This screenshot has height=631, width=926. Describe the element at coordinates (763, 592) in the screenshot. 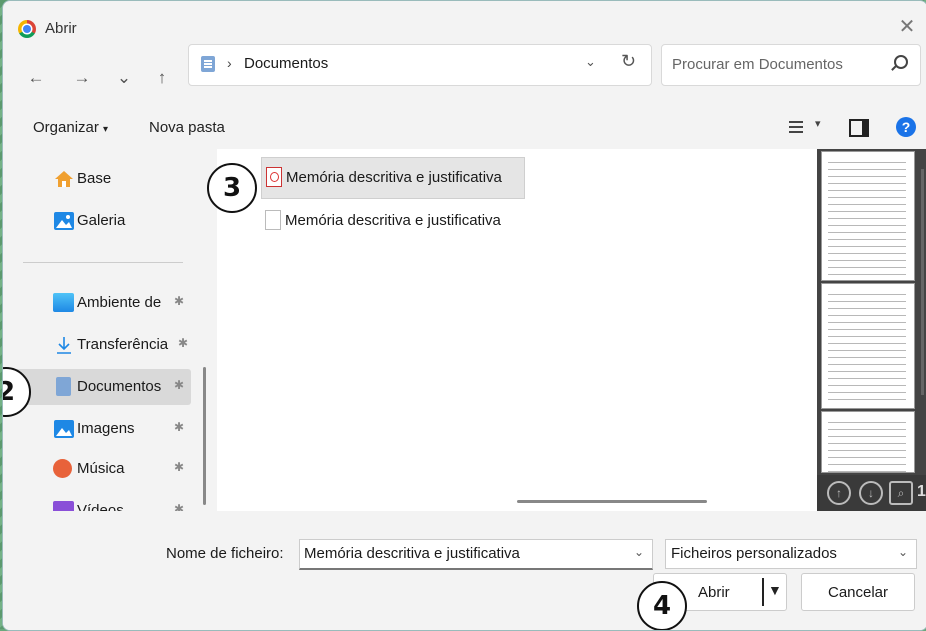

I see `open-split-divider` at that location.